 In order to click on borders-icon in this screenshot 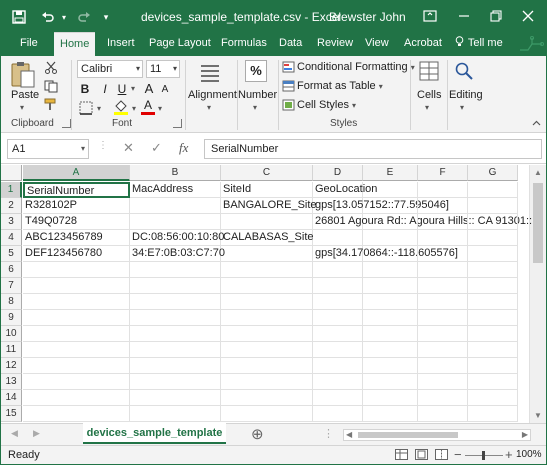, I will do `click(86, 109)`.